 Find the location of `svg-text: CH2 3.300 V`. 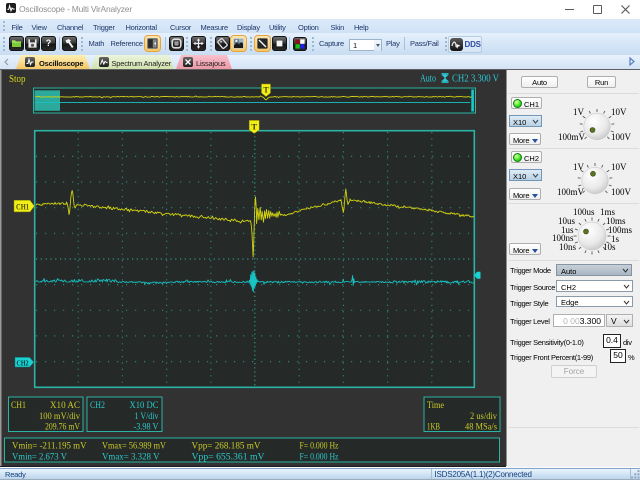

svg-text: CH2 3.300 V is located at coordinates (476, 79).